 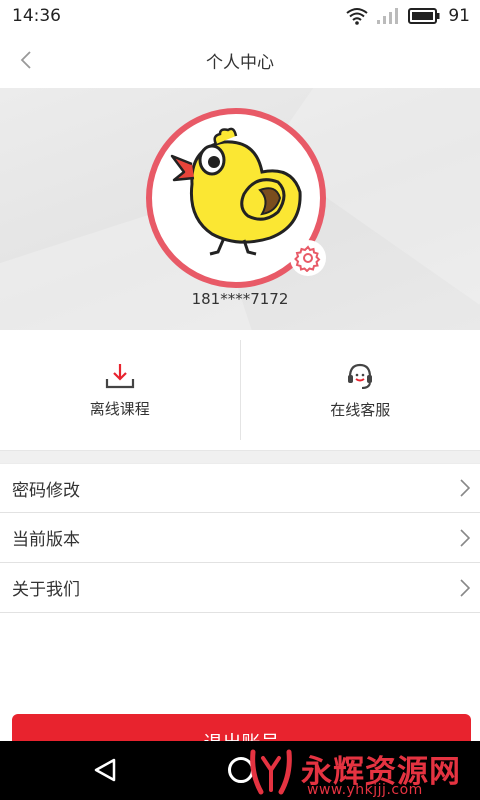 I want to click on wifi-icon, so click(x=357, y=16).